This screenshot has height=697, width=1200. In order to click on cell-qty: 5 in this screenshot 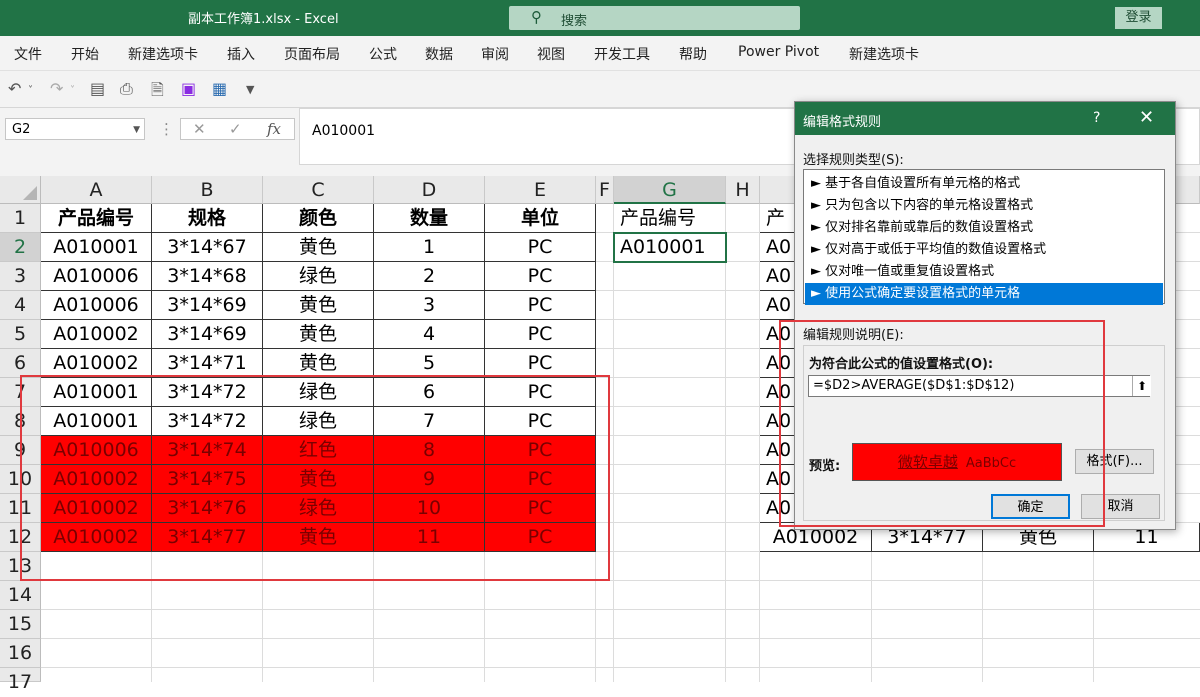, I will do `click(429, 363)`.